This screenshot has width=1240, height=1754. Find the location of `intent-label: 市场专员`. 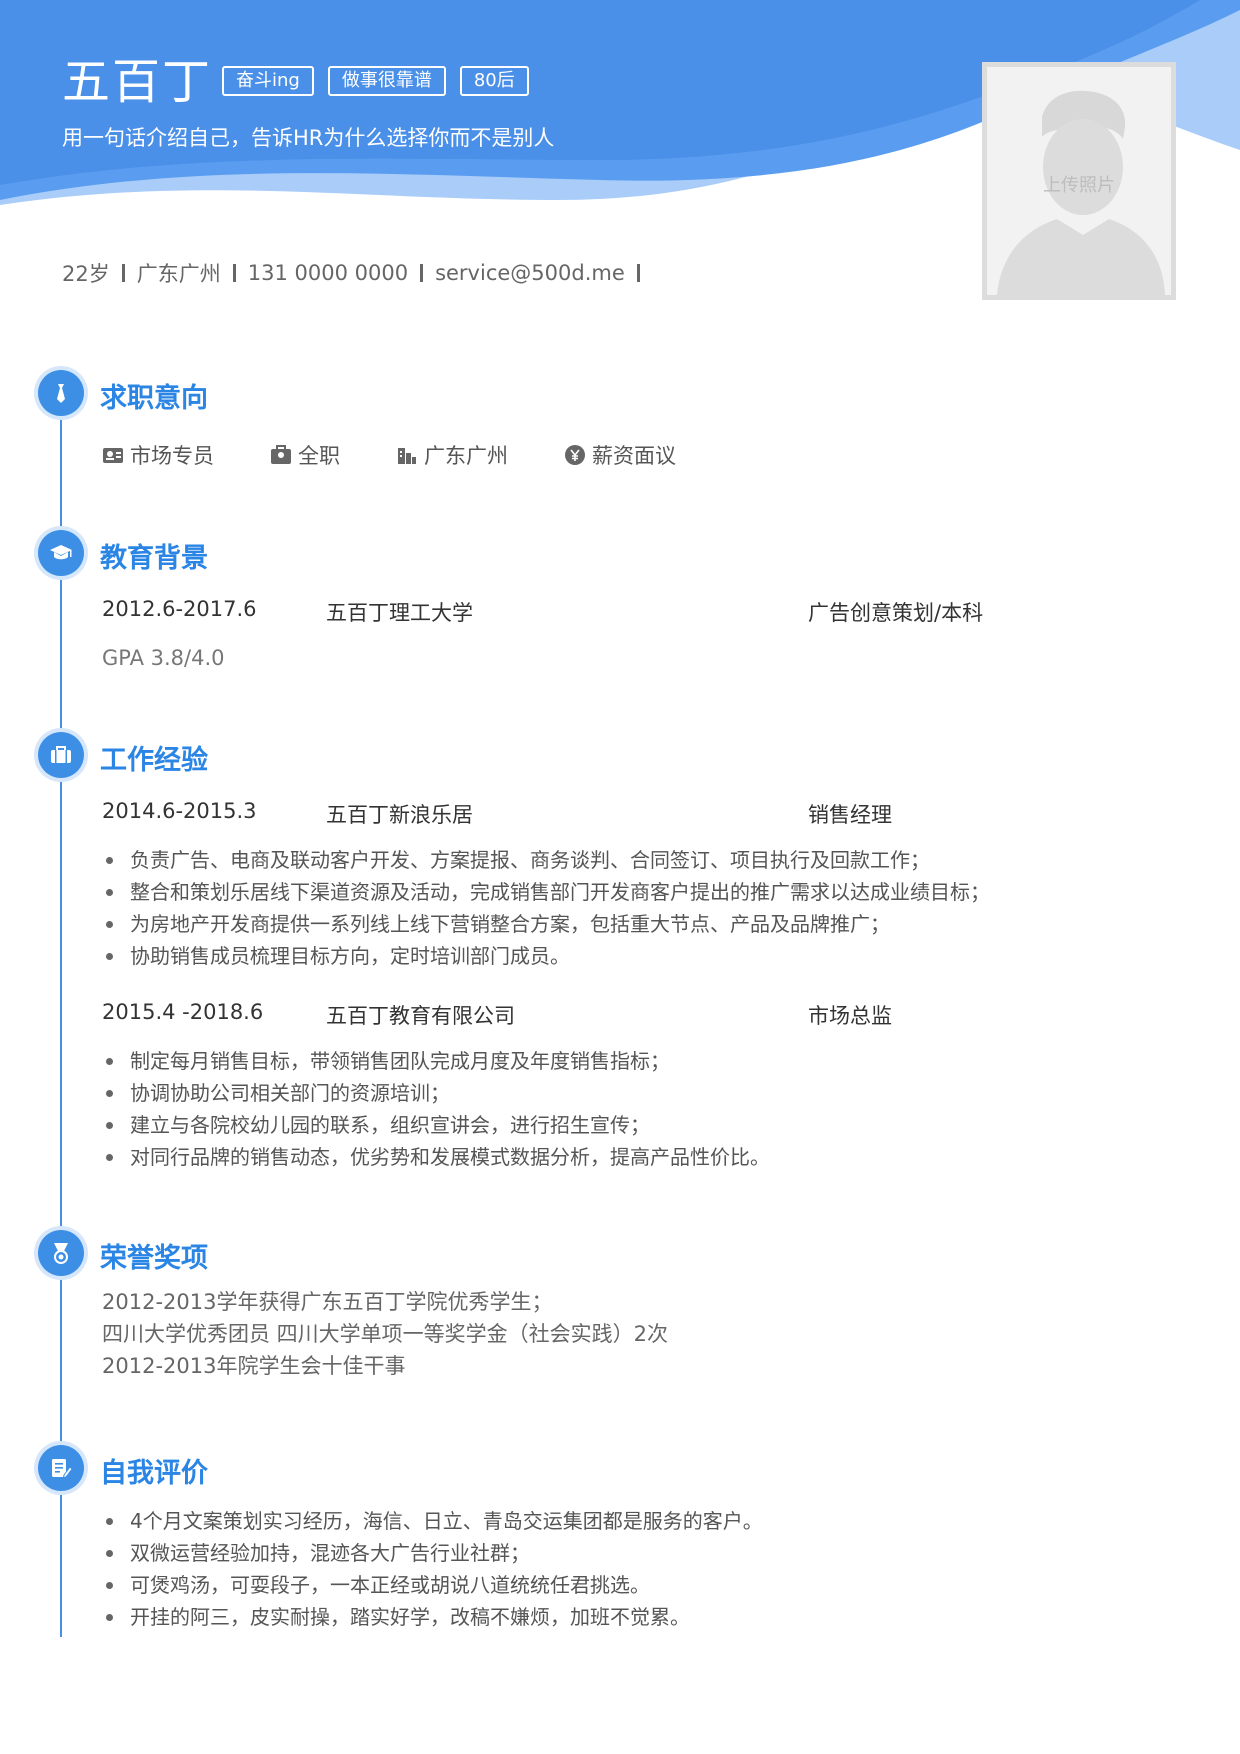

intent-label: 市场专员 is located at coordinates (172, 456).